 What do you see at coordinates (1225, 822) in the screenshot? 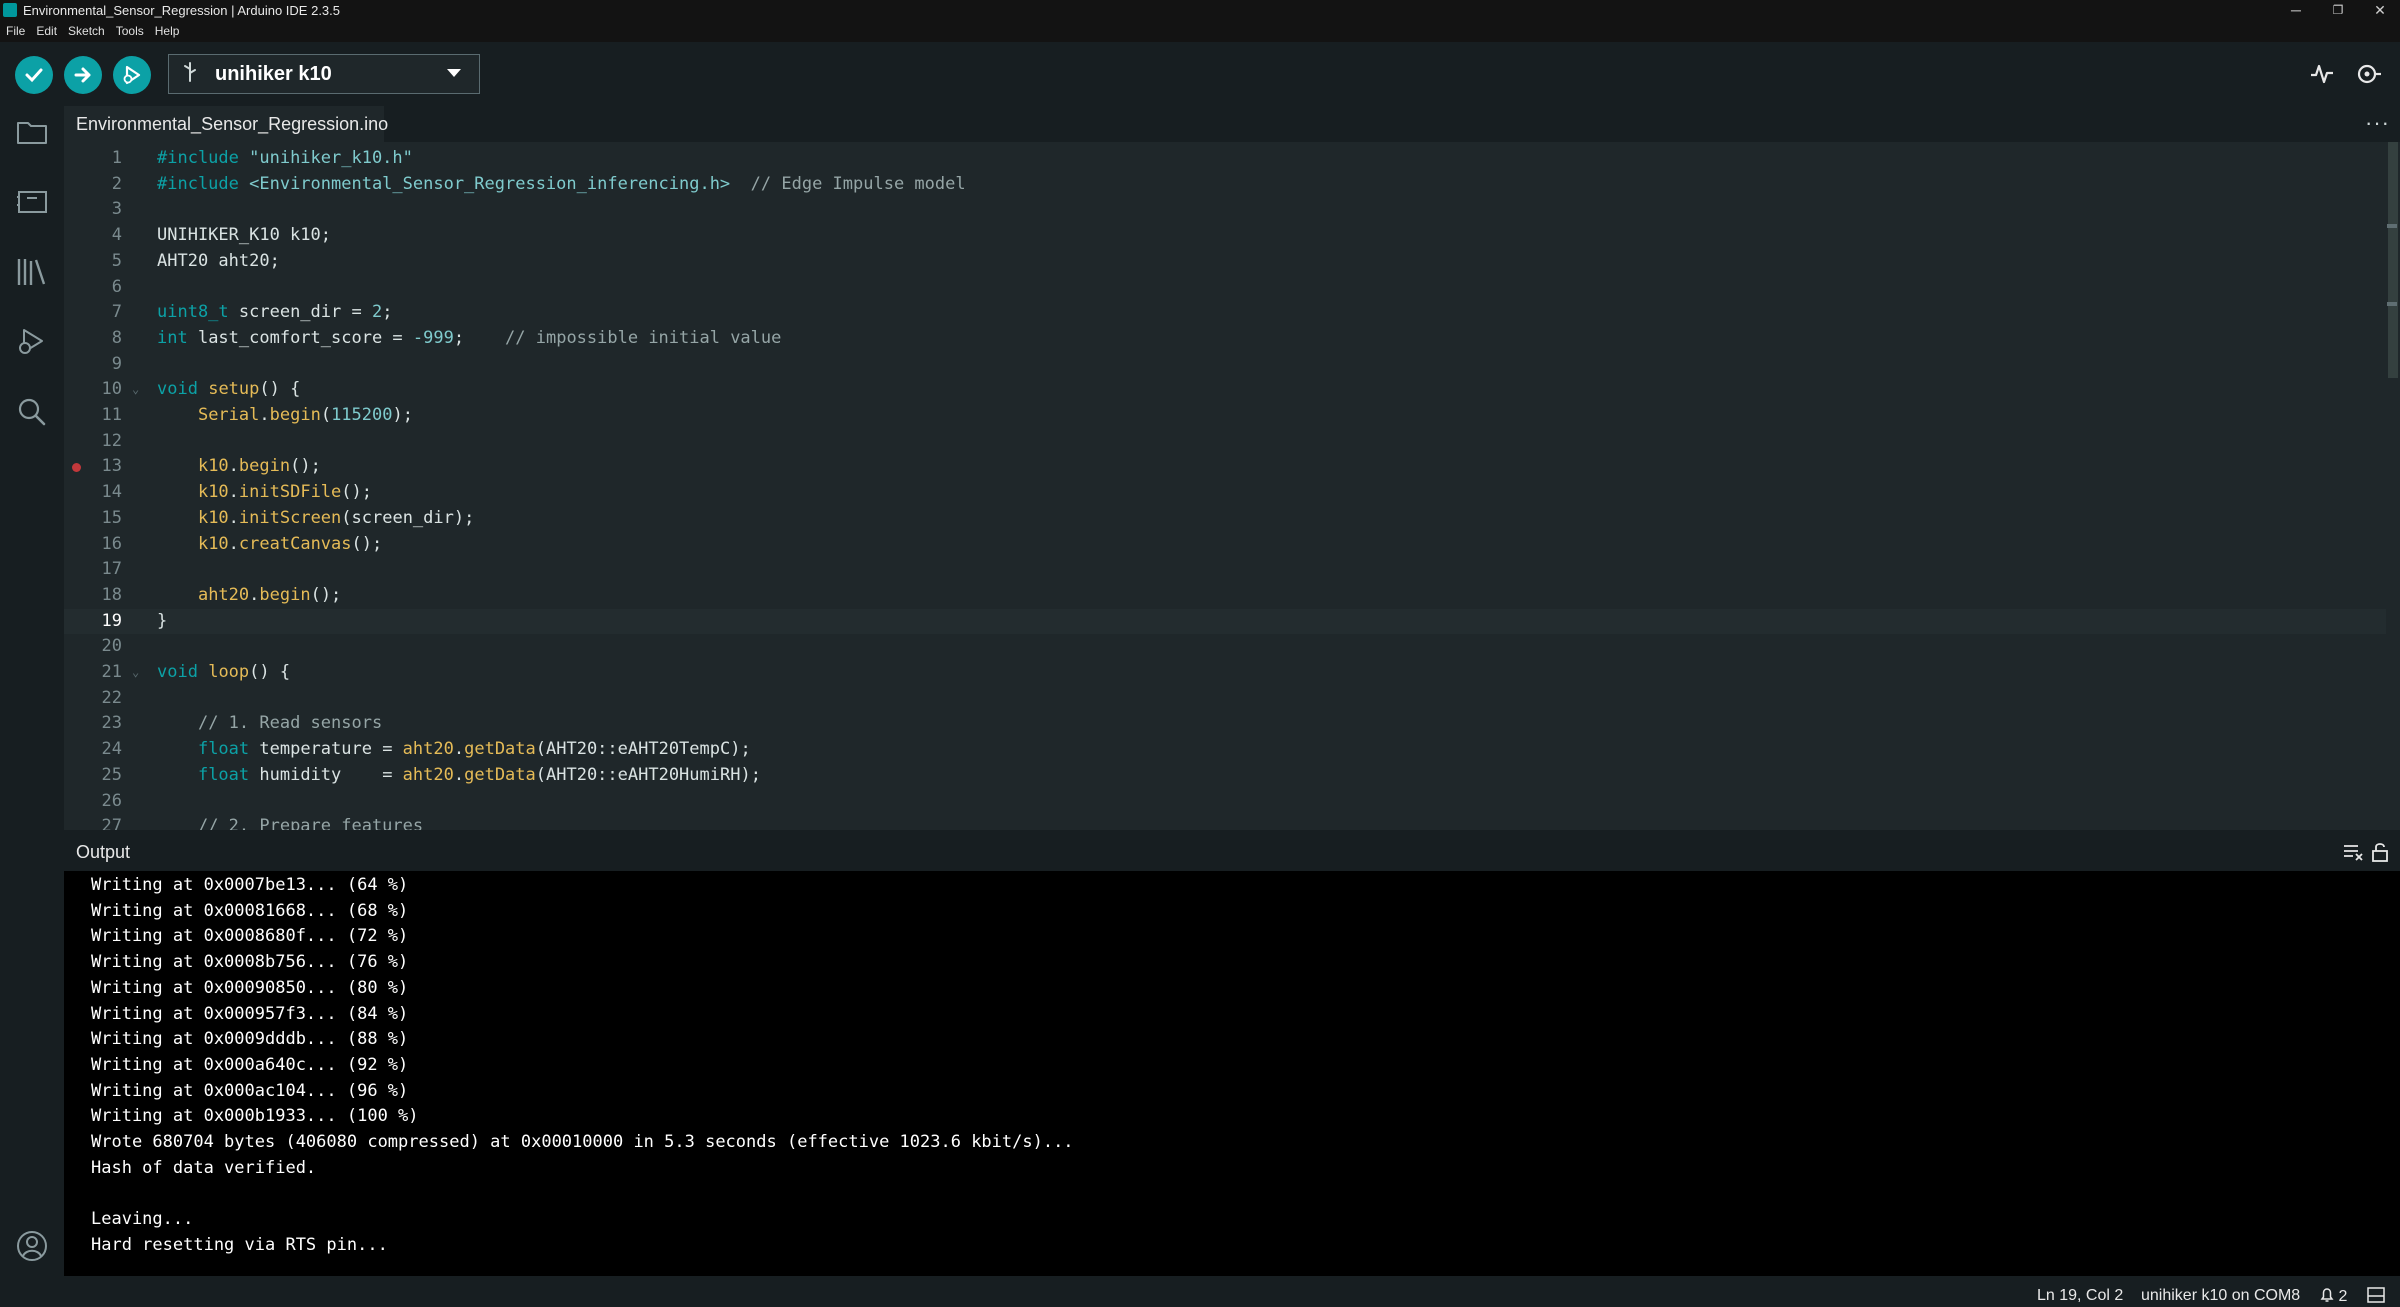
I see `code-line: 27 // 2. Prepare features` at bounding box center [1225, 822].